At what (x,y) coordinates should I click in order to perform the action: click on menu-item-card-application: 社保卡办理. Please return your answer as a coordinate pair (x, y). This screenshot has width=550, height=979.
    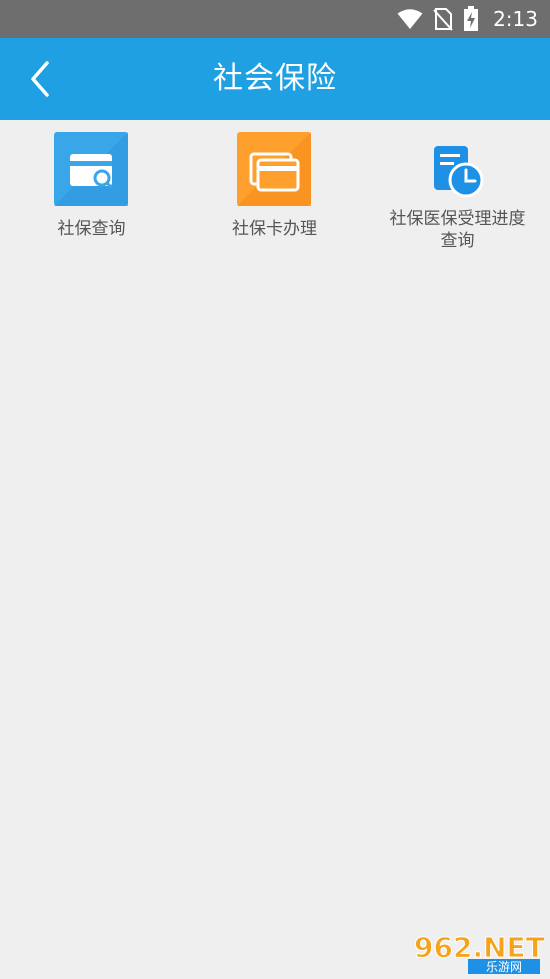
    Looking at the image, I should click on (274, 195).